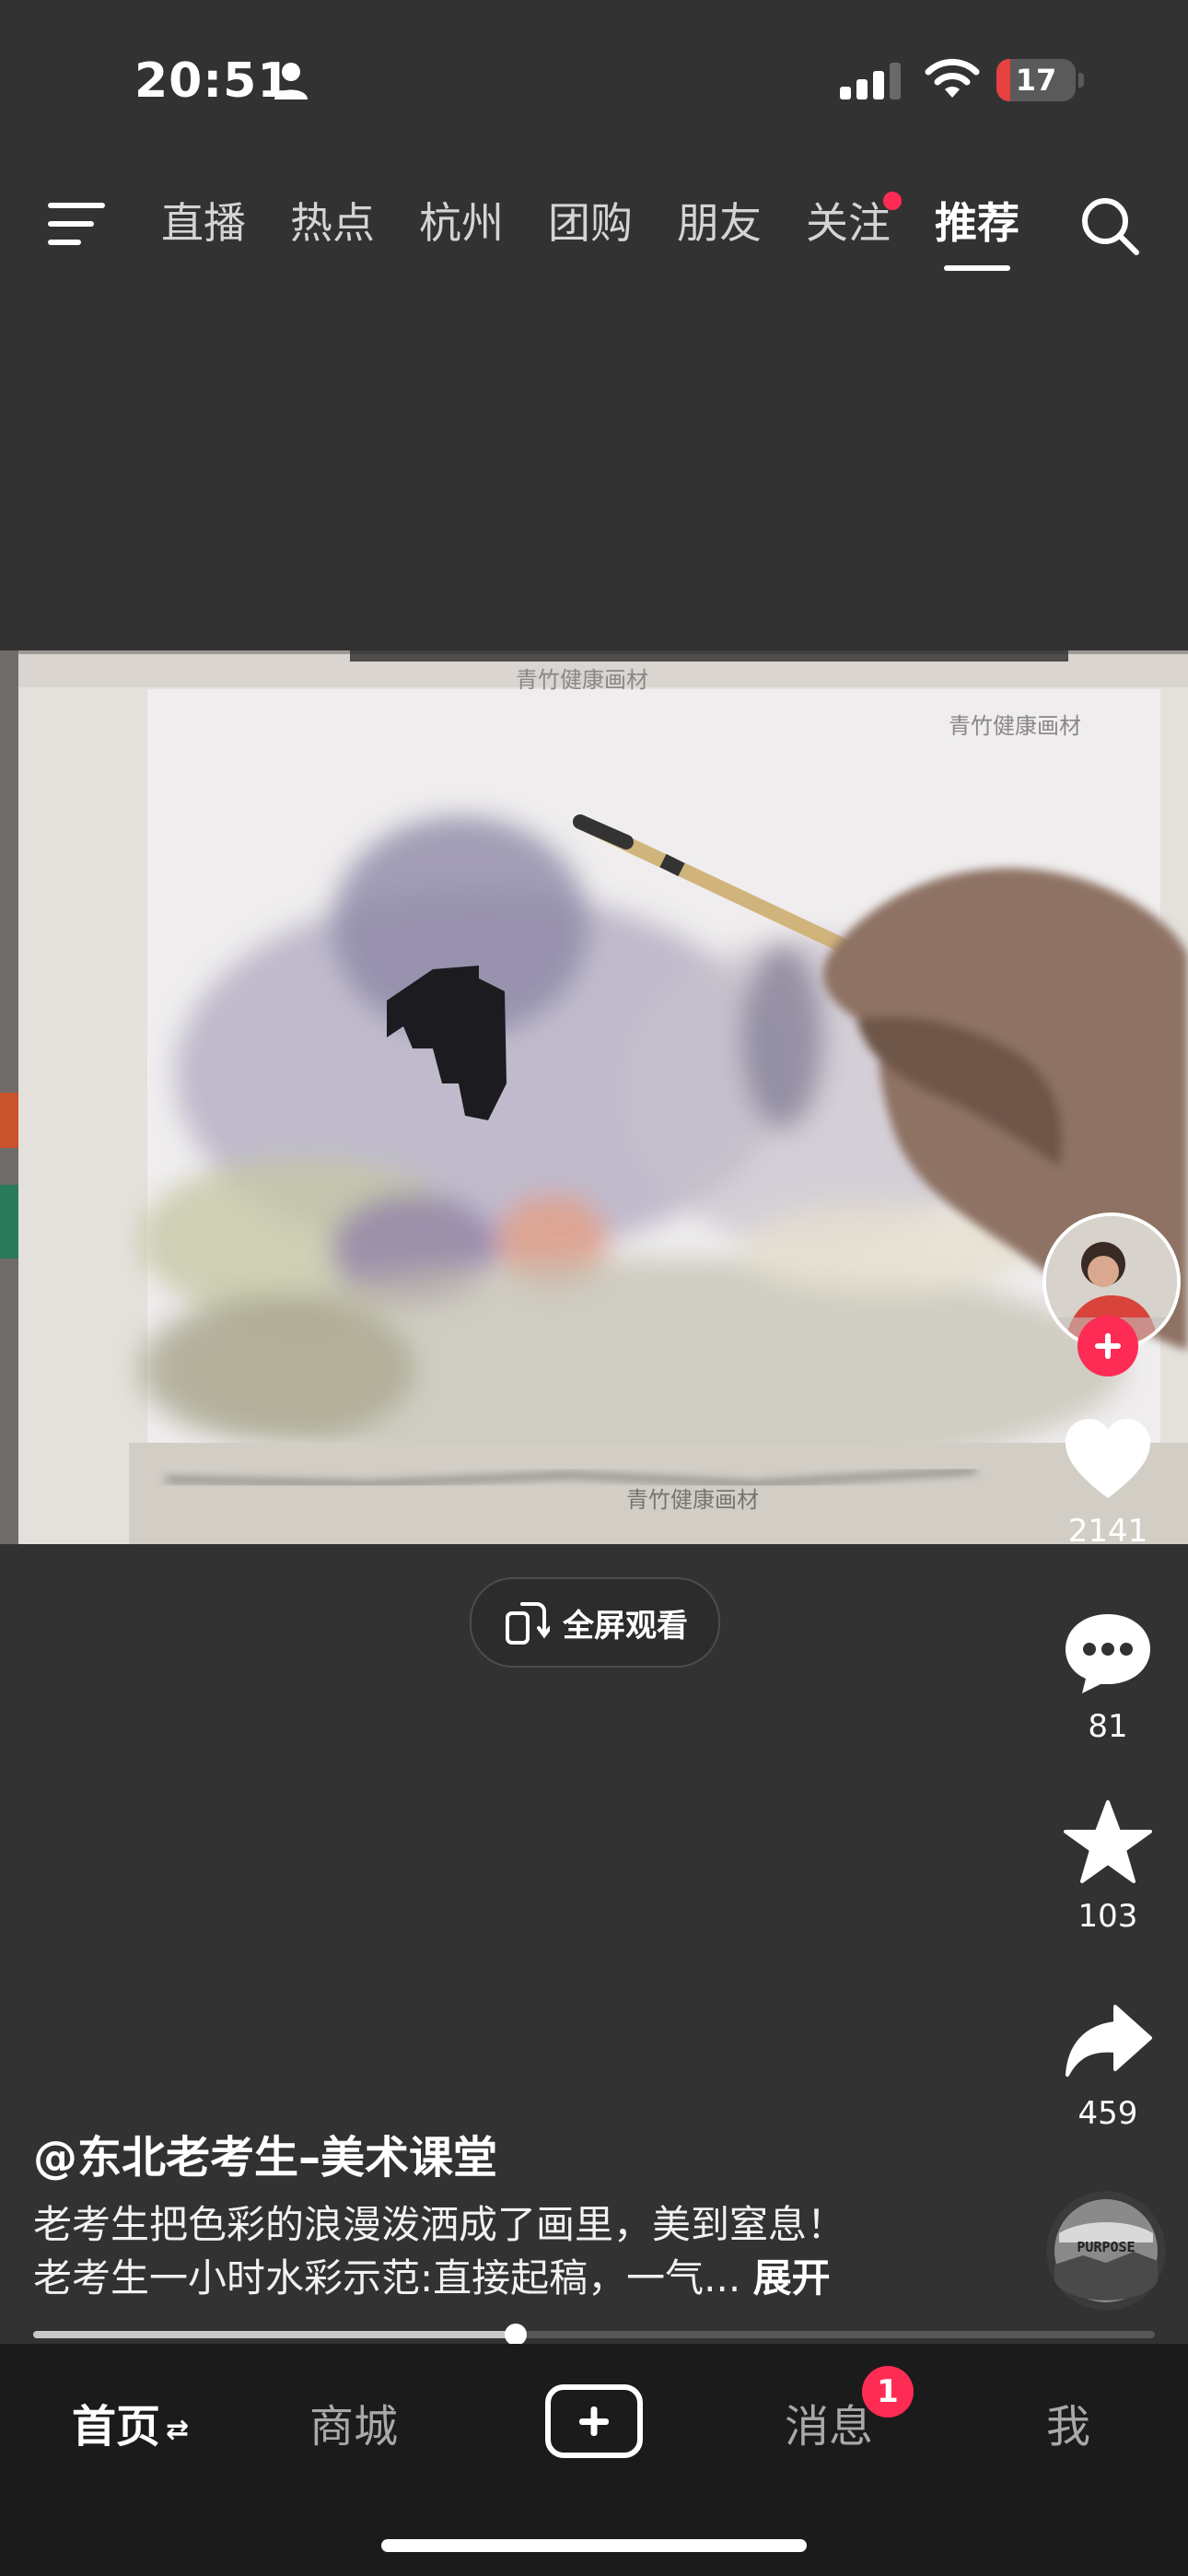 Image resolution: width=1188 pixels, height=2576 pixels. Describe the element at coordinates (594, 2335) in the screenshot. I see `video-progress-bar` at that location.